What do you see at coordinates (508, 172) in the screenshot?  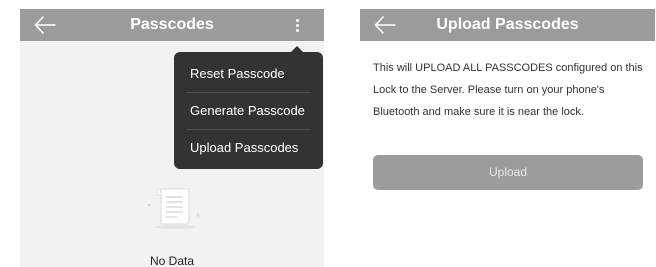 I see `upload-button: Upload` at bounding box center [508, 172].